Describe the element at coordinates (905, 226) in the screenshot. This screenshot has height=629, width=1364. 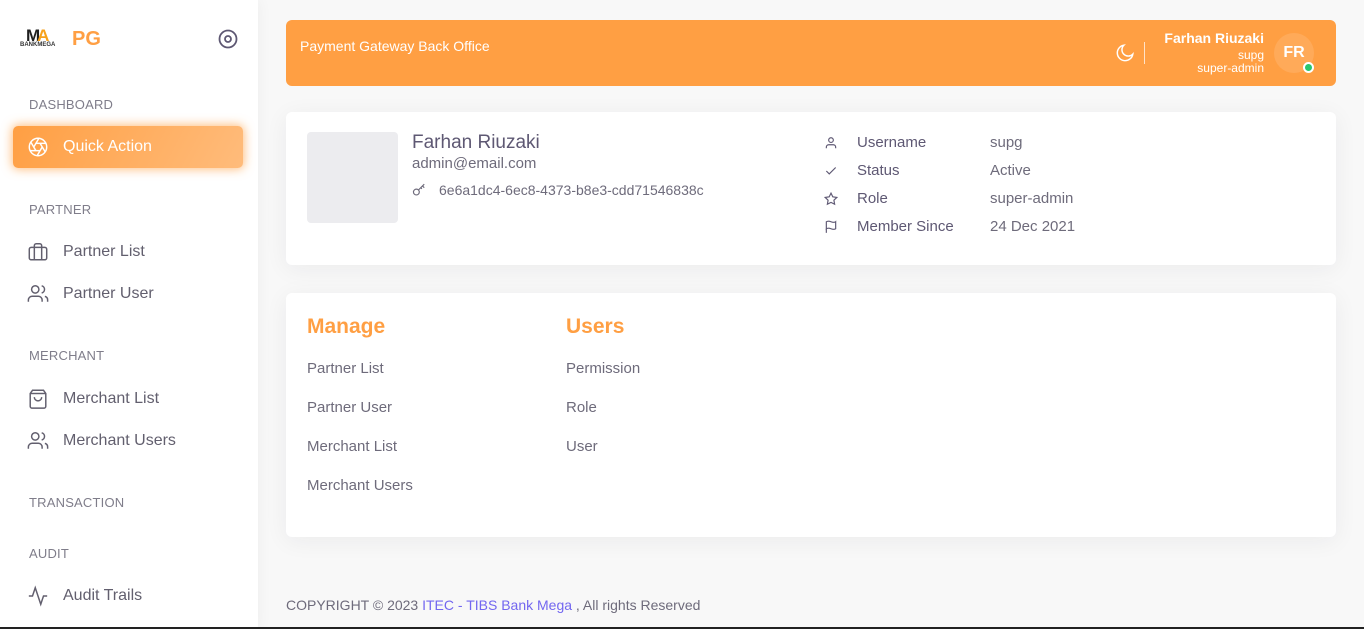
I see `info-label: Member Since` at that location.